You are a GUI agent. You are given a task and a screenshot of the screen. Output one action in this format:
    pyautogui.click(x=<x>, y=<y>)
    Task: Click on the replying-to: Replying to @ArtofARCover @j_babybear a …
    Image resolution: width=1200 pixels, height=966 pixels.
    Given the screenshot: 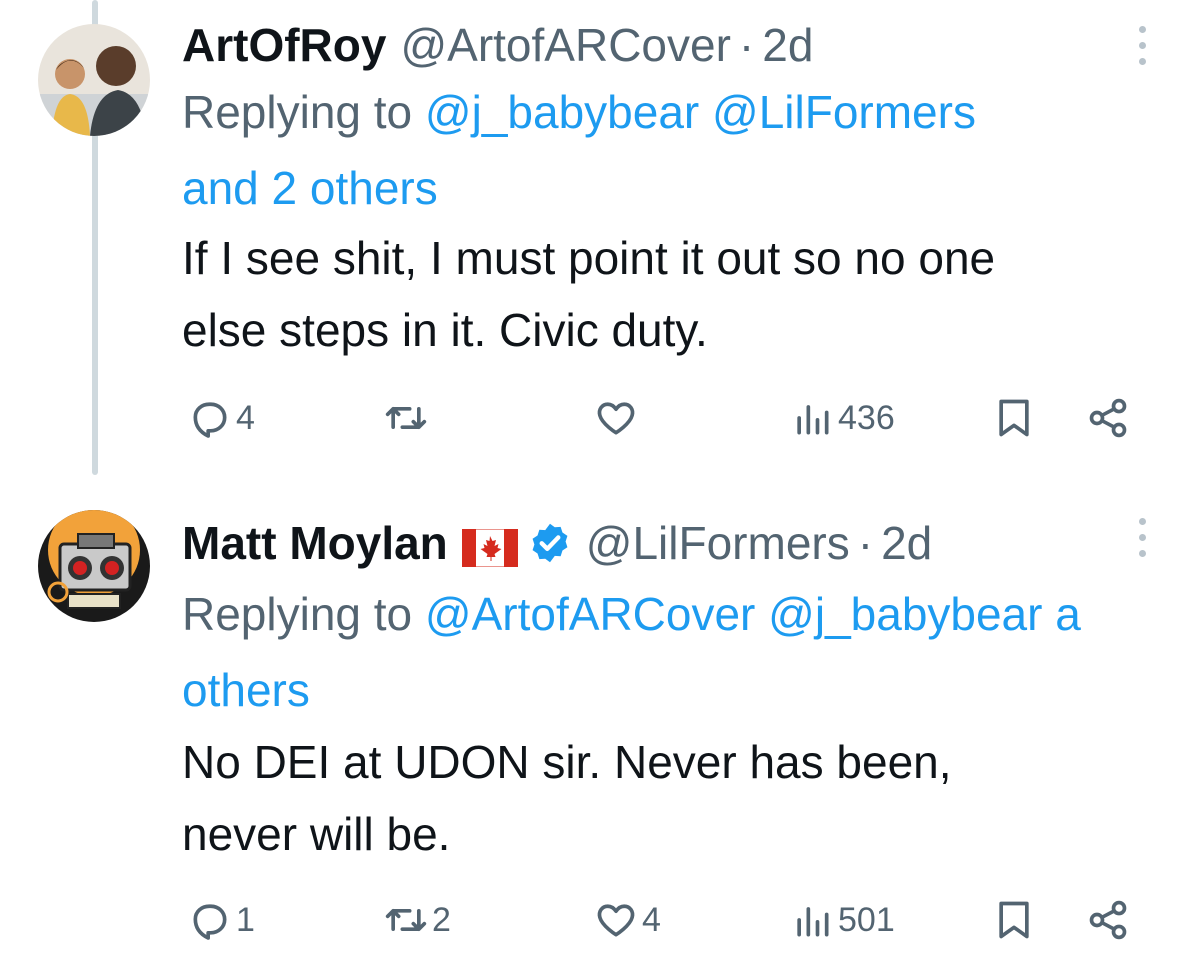 What is the action you would take?
    pyautogui.click(x=691, y=652)
    